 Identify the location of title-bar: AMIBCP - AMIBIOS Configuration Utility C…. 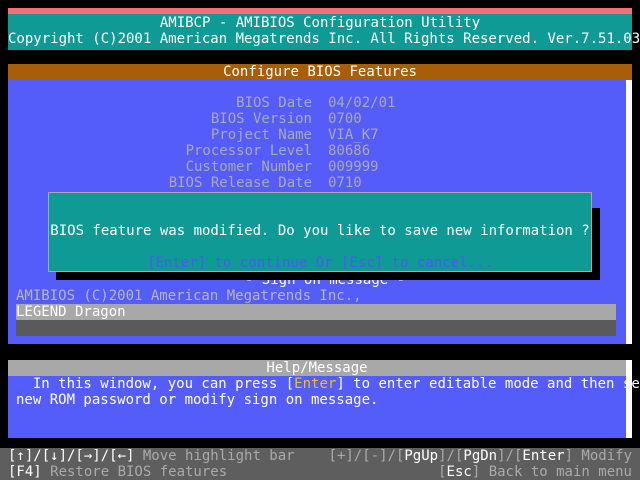
(324, 32).